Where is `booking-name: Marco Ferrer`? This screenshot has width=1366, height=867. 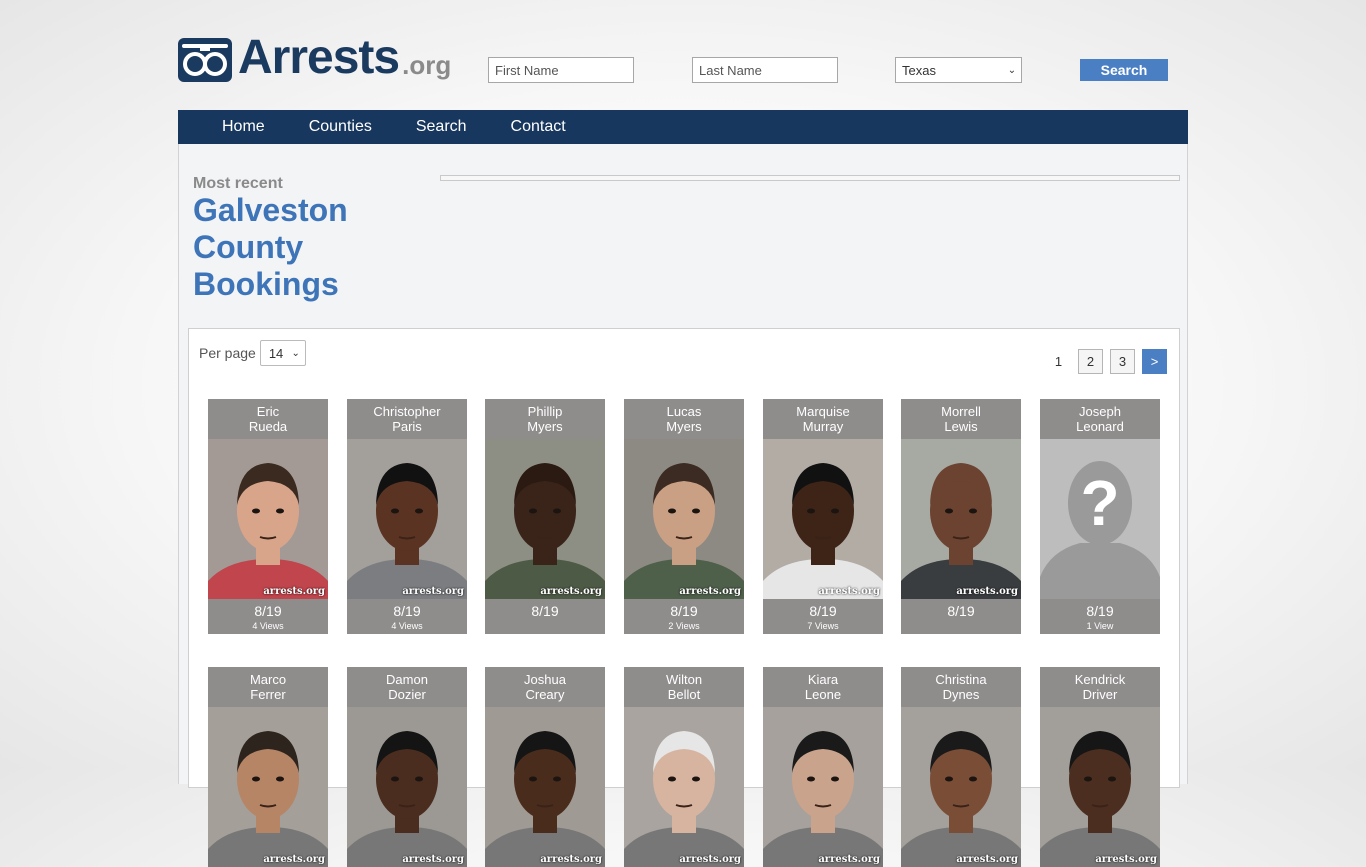 booking-name: Marco Ferrer is located at coordinates (268, 687).